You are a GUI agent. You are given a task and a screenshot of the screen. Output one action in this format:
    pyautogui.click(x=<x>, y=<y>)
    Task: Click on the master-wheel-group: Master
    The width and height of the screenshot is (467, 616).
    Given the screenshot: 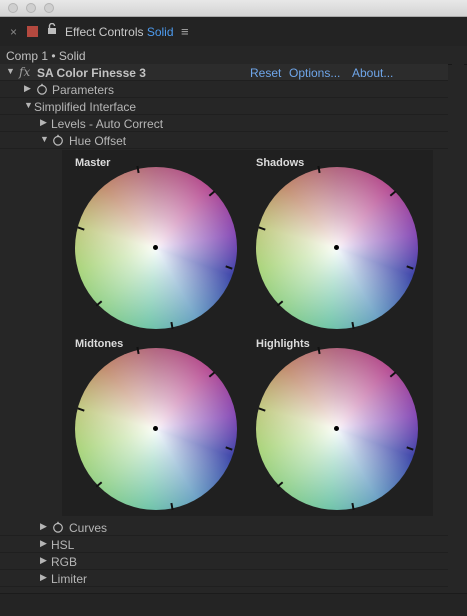 What is the action you would take?
    pyautogui.click(x=156, y=243)
    